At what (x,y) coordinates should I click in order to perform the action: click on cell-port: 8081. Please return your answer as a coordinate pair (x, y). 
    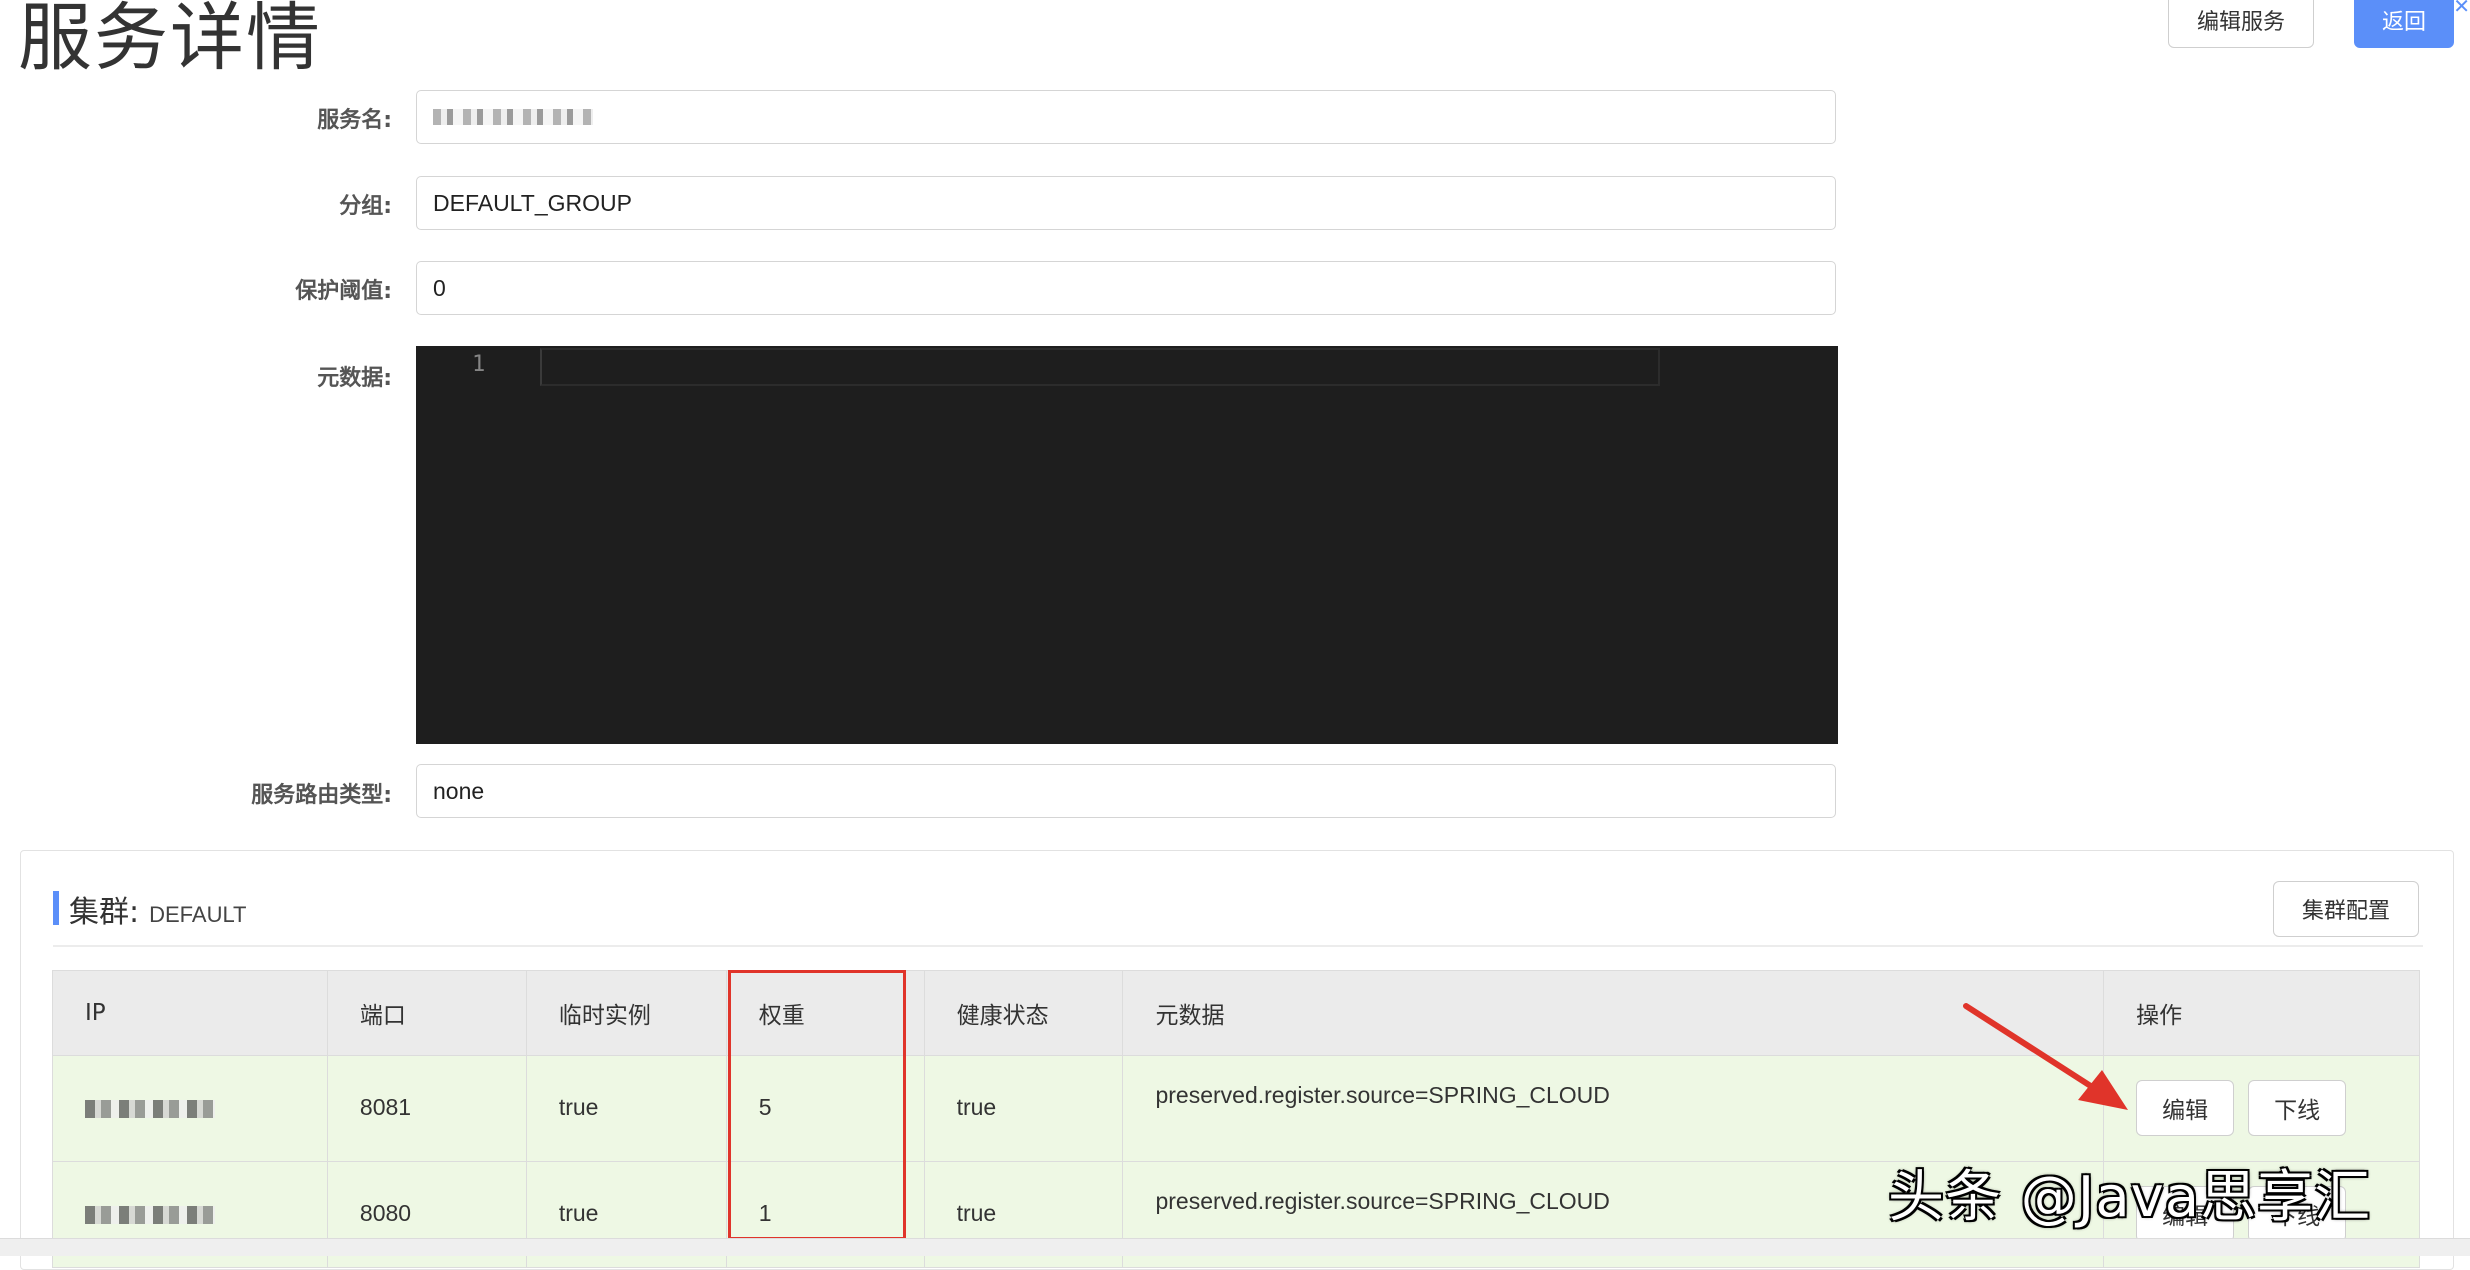
    Looking at the image, I should click on (426, 1108).